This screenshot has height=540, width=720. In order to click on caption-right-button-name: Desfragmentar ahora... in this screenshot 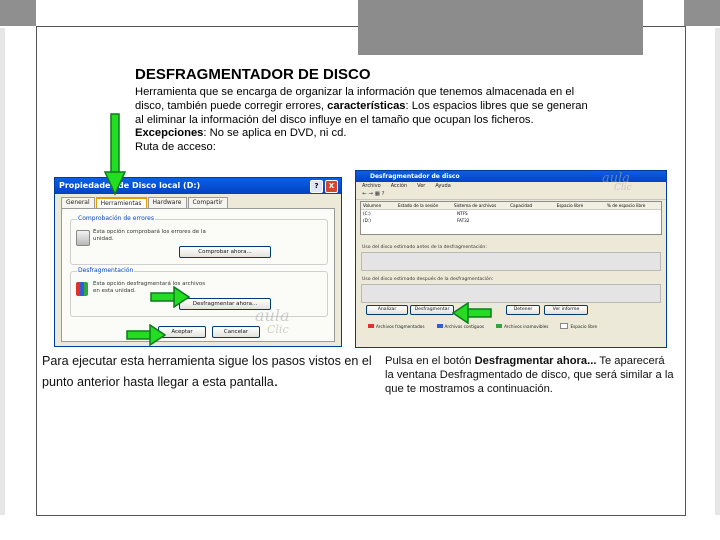, I will do `click(535, 361)`.